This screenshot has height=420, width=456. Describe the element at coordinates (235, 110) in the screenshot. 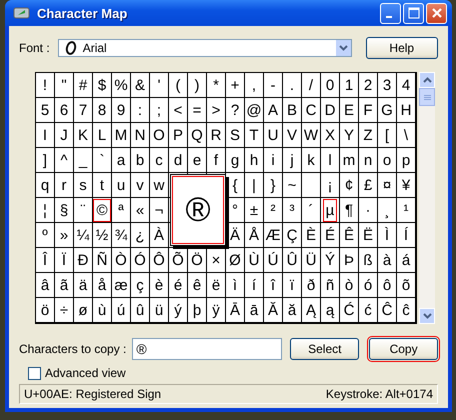

I see `character-cell: ?` at that location.